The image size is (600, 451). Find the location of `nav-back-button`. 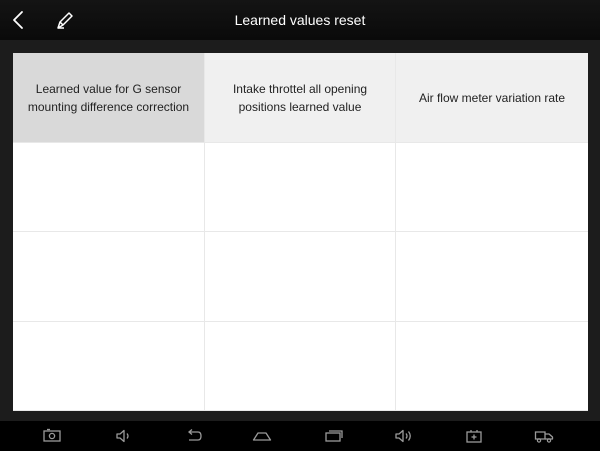

nav-back-button is located at coordinates (194, 436).